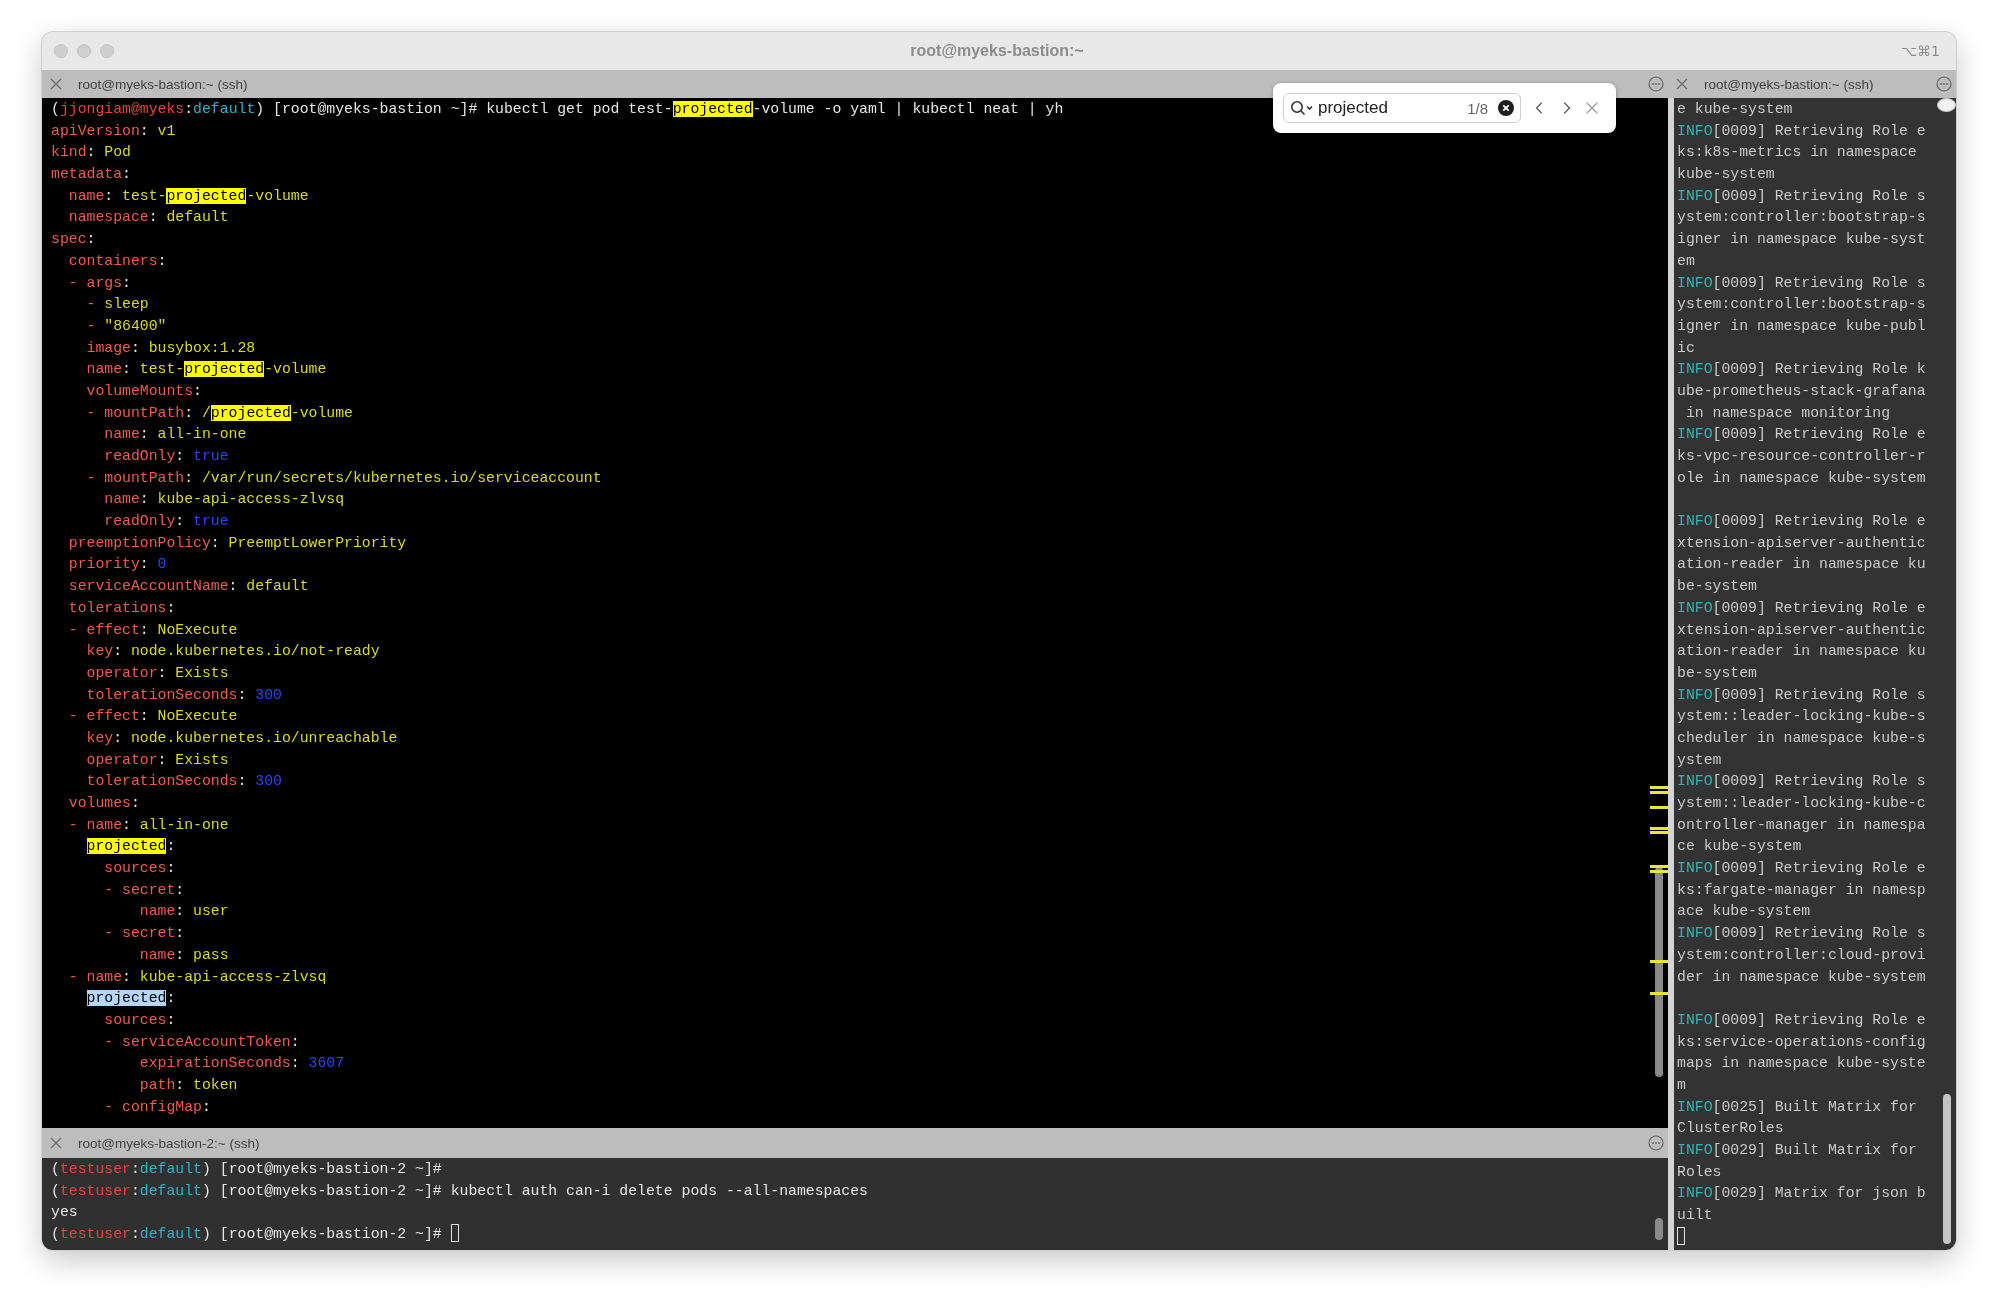 This screenshot has width=2000, height=1303. Describe the element at coordinates (242, 738) in the screenshot. I see `terminal-line: key: node.kubernetes.io/unreachable` at that location.